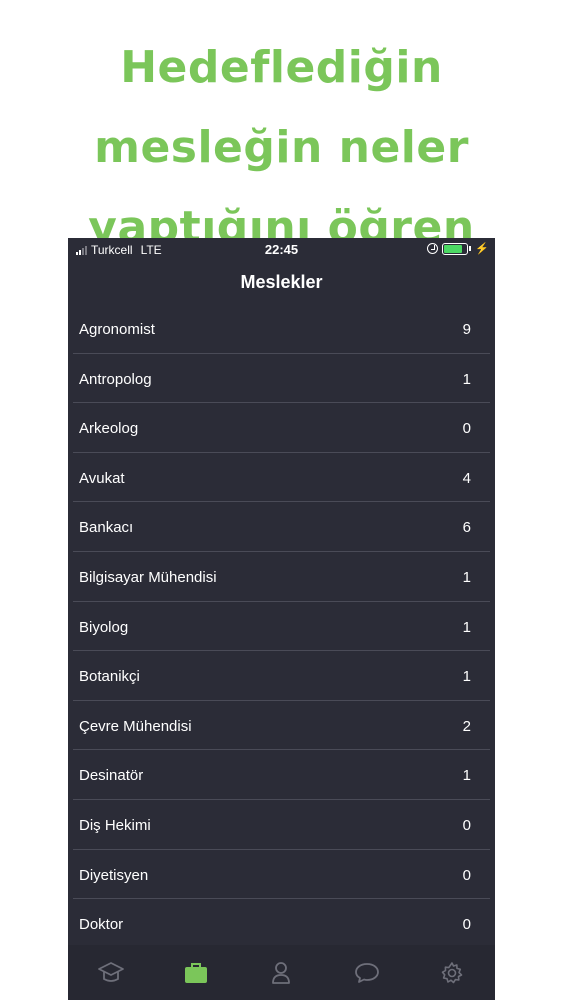 The image size is (563, 1000). I want to click on tab-messages, so click(367, 973).